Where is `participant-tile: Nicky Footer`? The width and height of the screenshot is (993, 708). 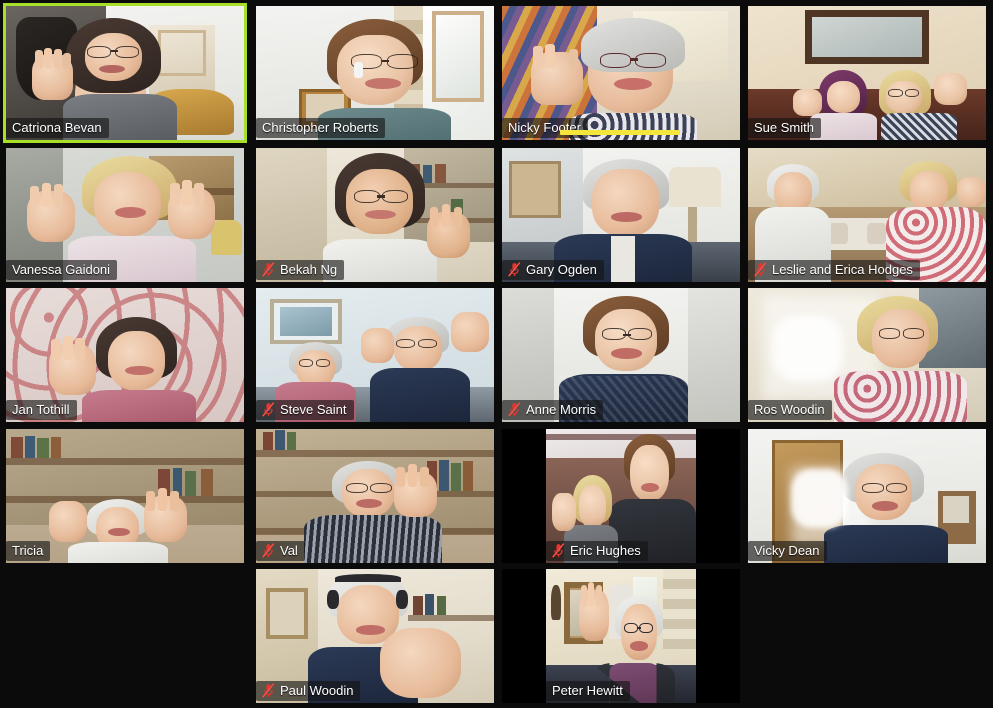 participant-tile: Nicky Footer is located at coordinates (621, 73).